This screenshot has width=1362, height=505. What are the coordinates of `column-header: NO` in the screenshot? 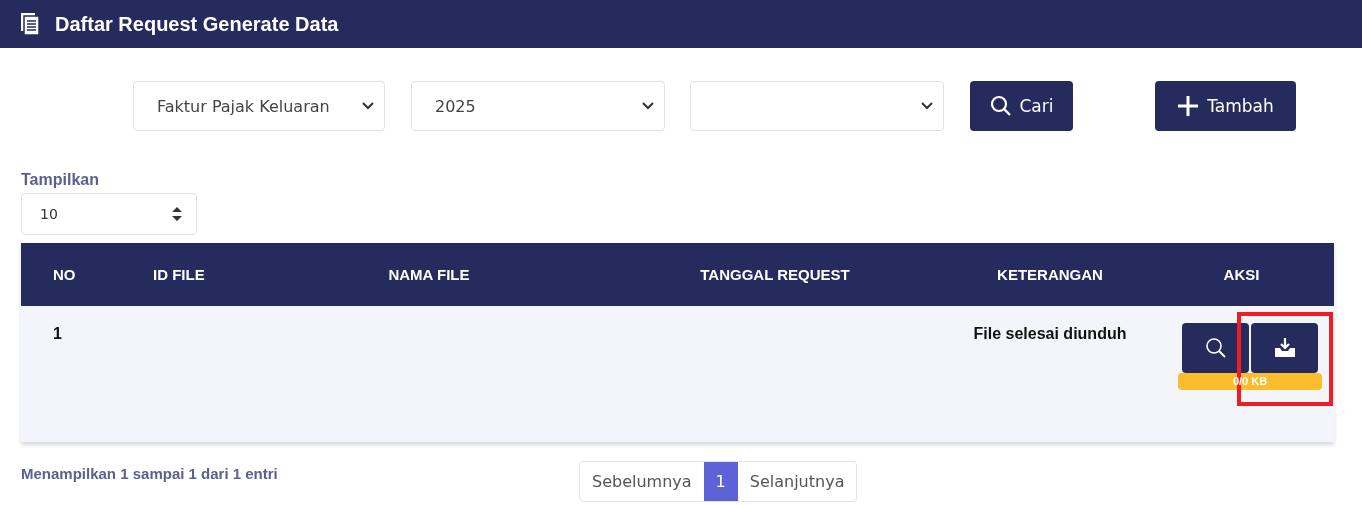 It's located at (64, 274).